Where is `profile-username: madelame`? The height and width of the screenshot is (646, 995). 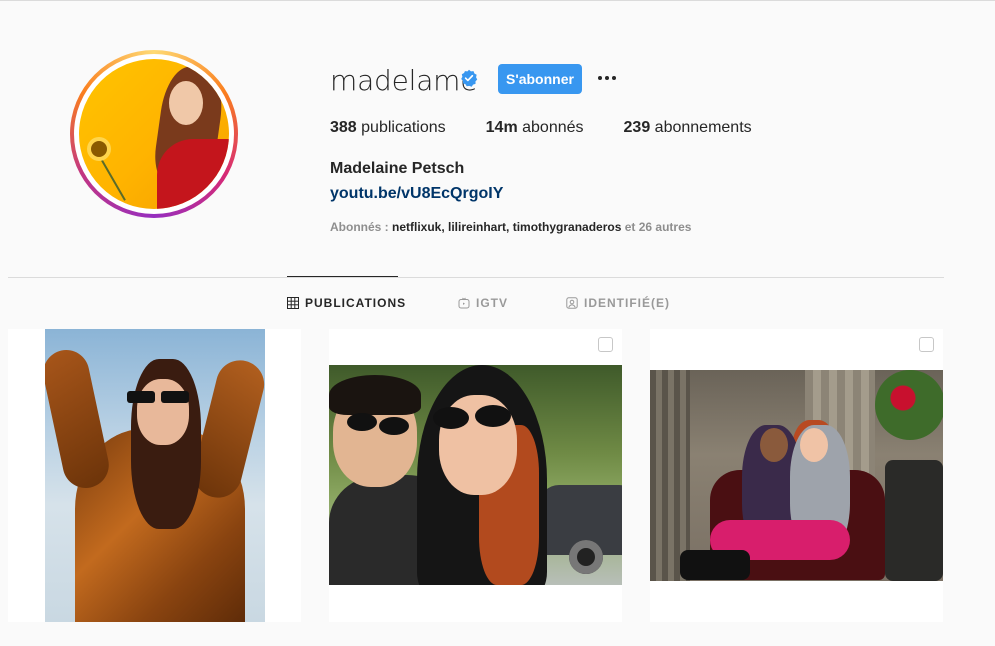 profile-username: madelame is located at coordinates (404, 80).